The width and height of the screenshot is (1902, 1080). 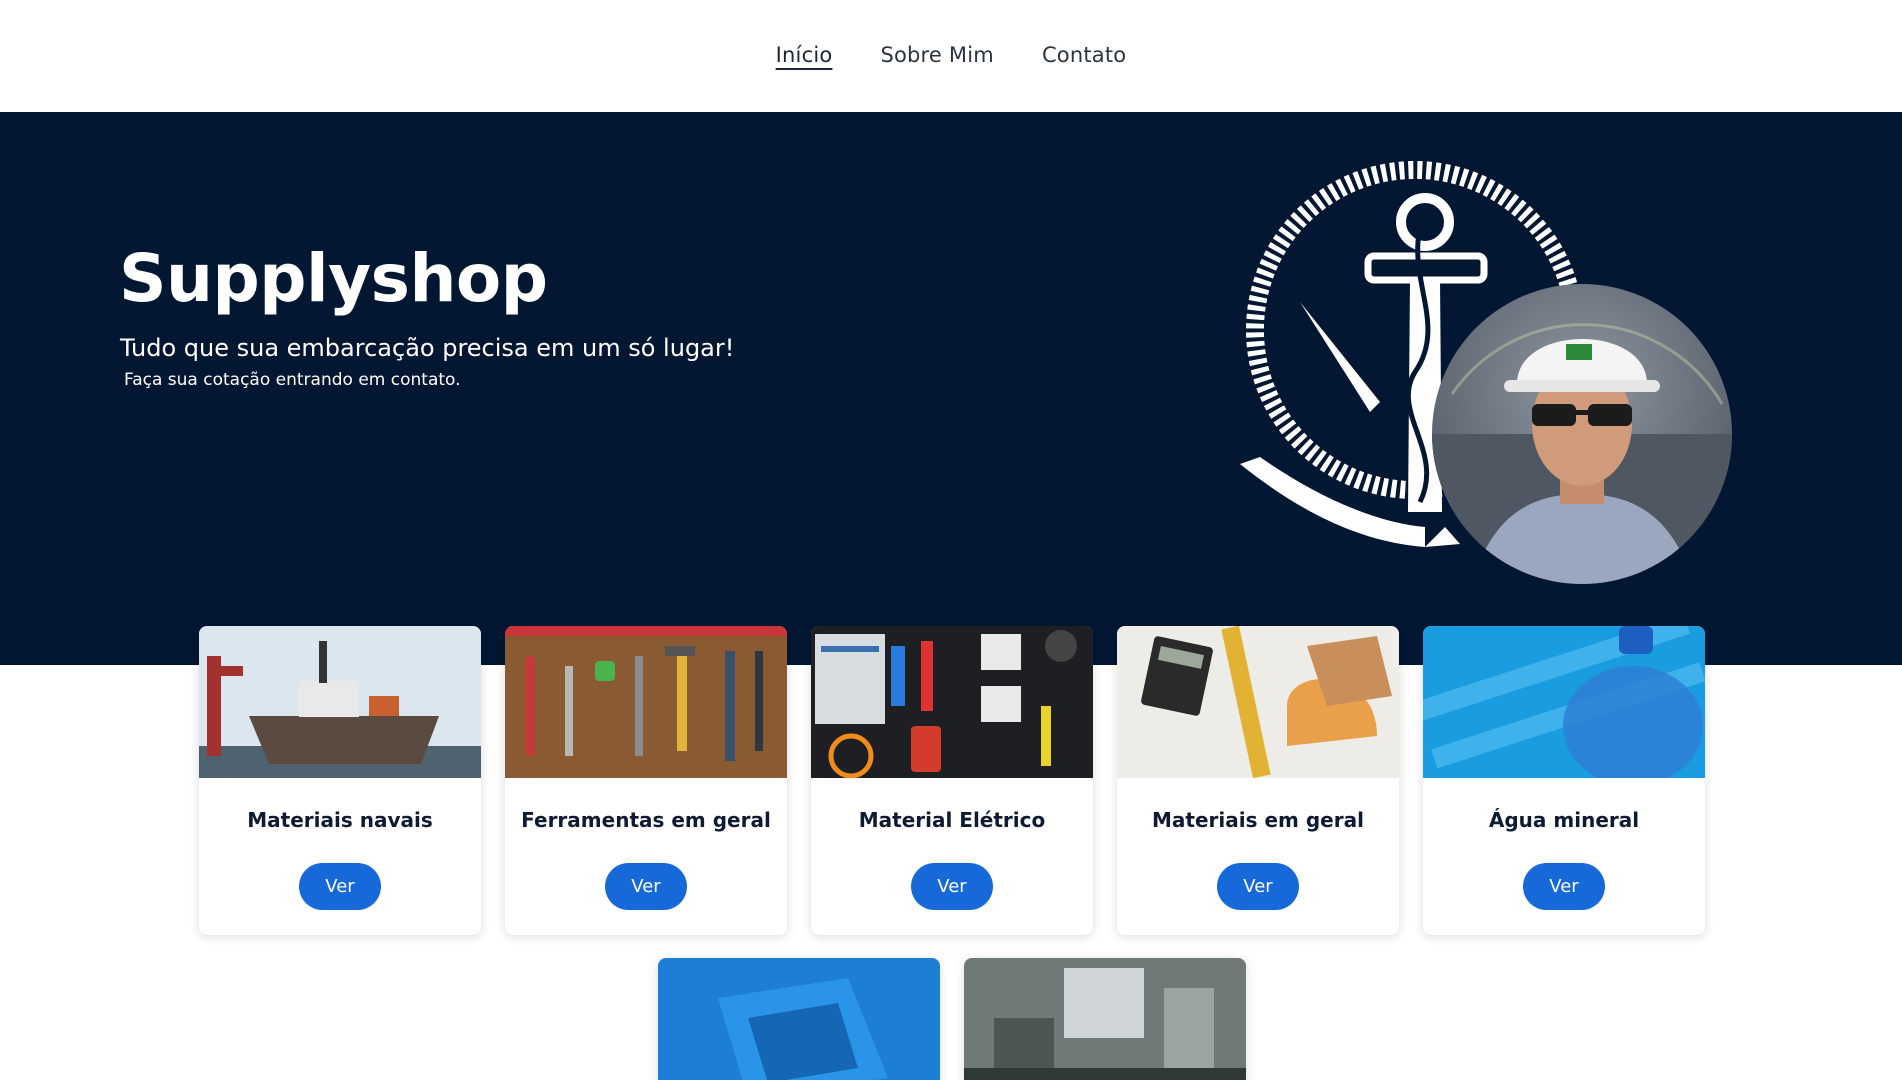 What do you see at coordinates (340, 820) in the screenshot?
I see `card-title: Materiais navais` at bounding box center [340, 820].